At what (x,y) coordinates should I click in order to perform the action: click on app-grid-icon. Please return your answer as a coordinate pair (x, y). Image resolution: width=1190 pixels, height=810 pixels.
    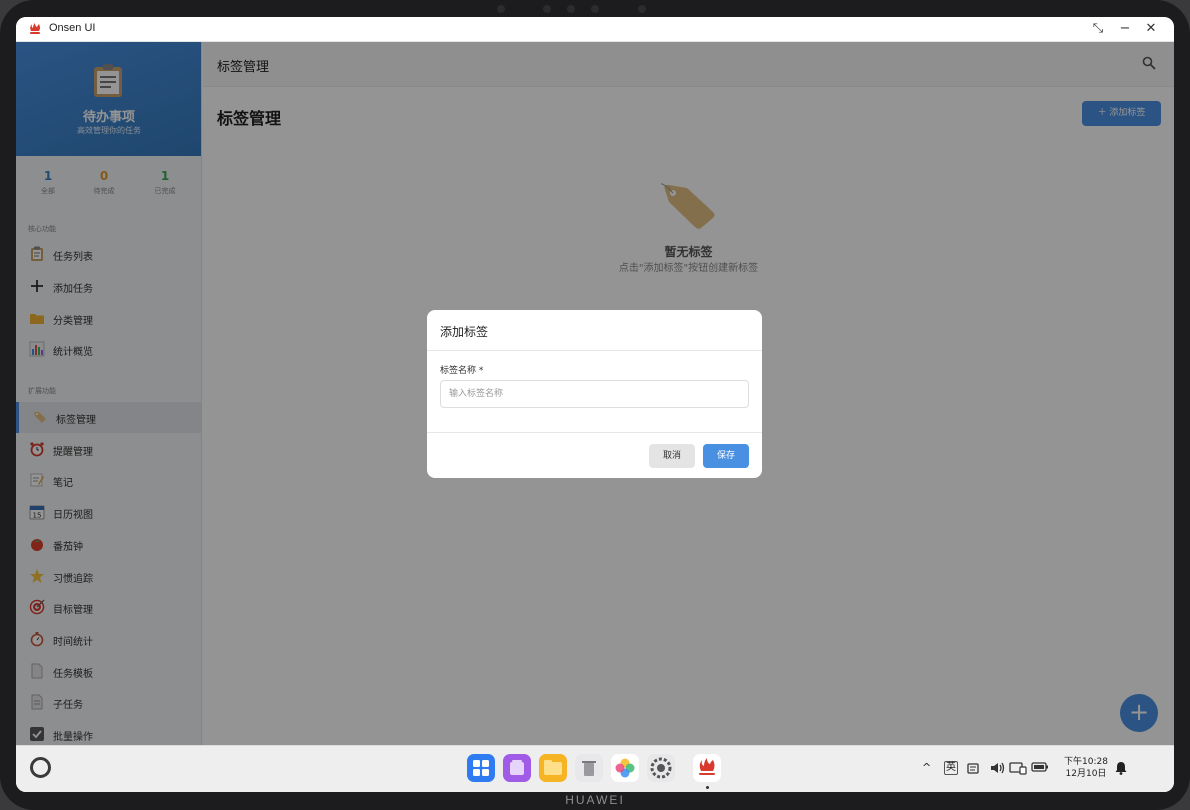
    Looking at the image, I should click on (481, 768).